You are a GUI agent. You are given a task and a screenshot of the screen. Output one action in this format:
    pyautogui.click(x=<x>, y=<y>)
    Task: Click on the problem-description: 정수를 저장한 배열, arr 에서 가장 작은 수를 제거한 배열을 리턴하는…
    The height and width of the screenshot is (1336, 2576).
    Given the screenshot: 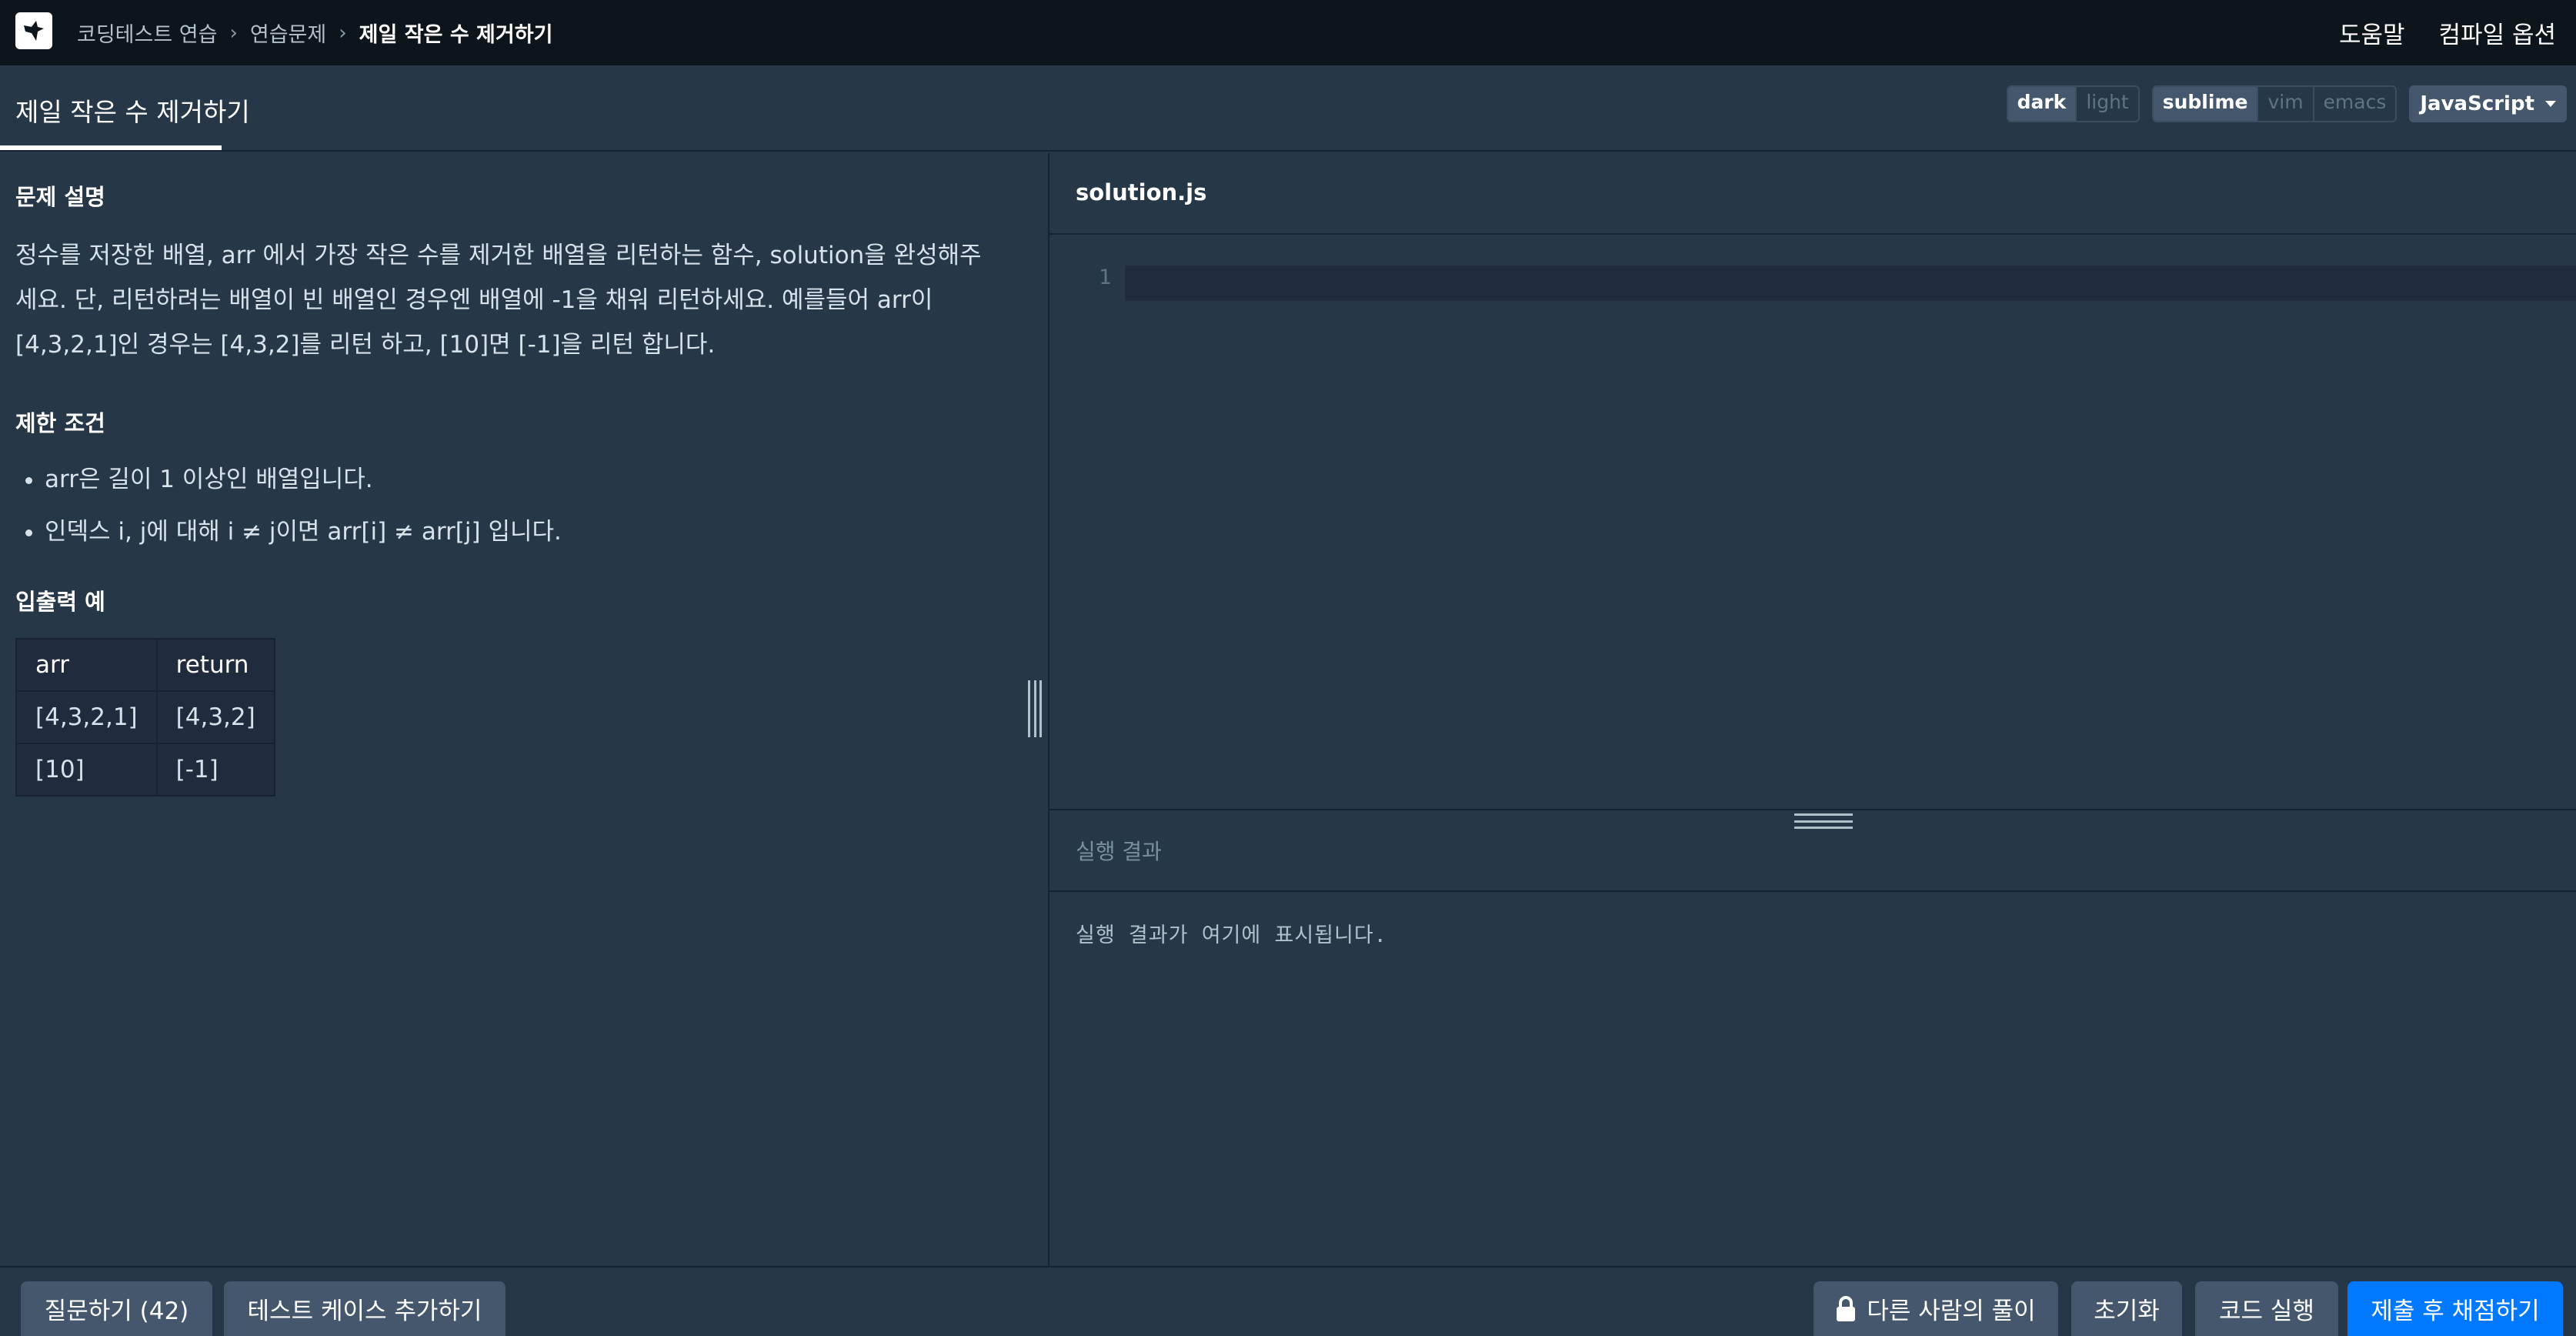 What is the action you would take?
    pyautogui.click(x=515, y=300)
    